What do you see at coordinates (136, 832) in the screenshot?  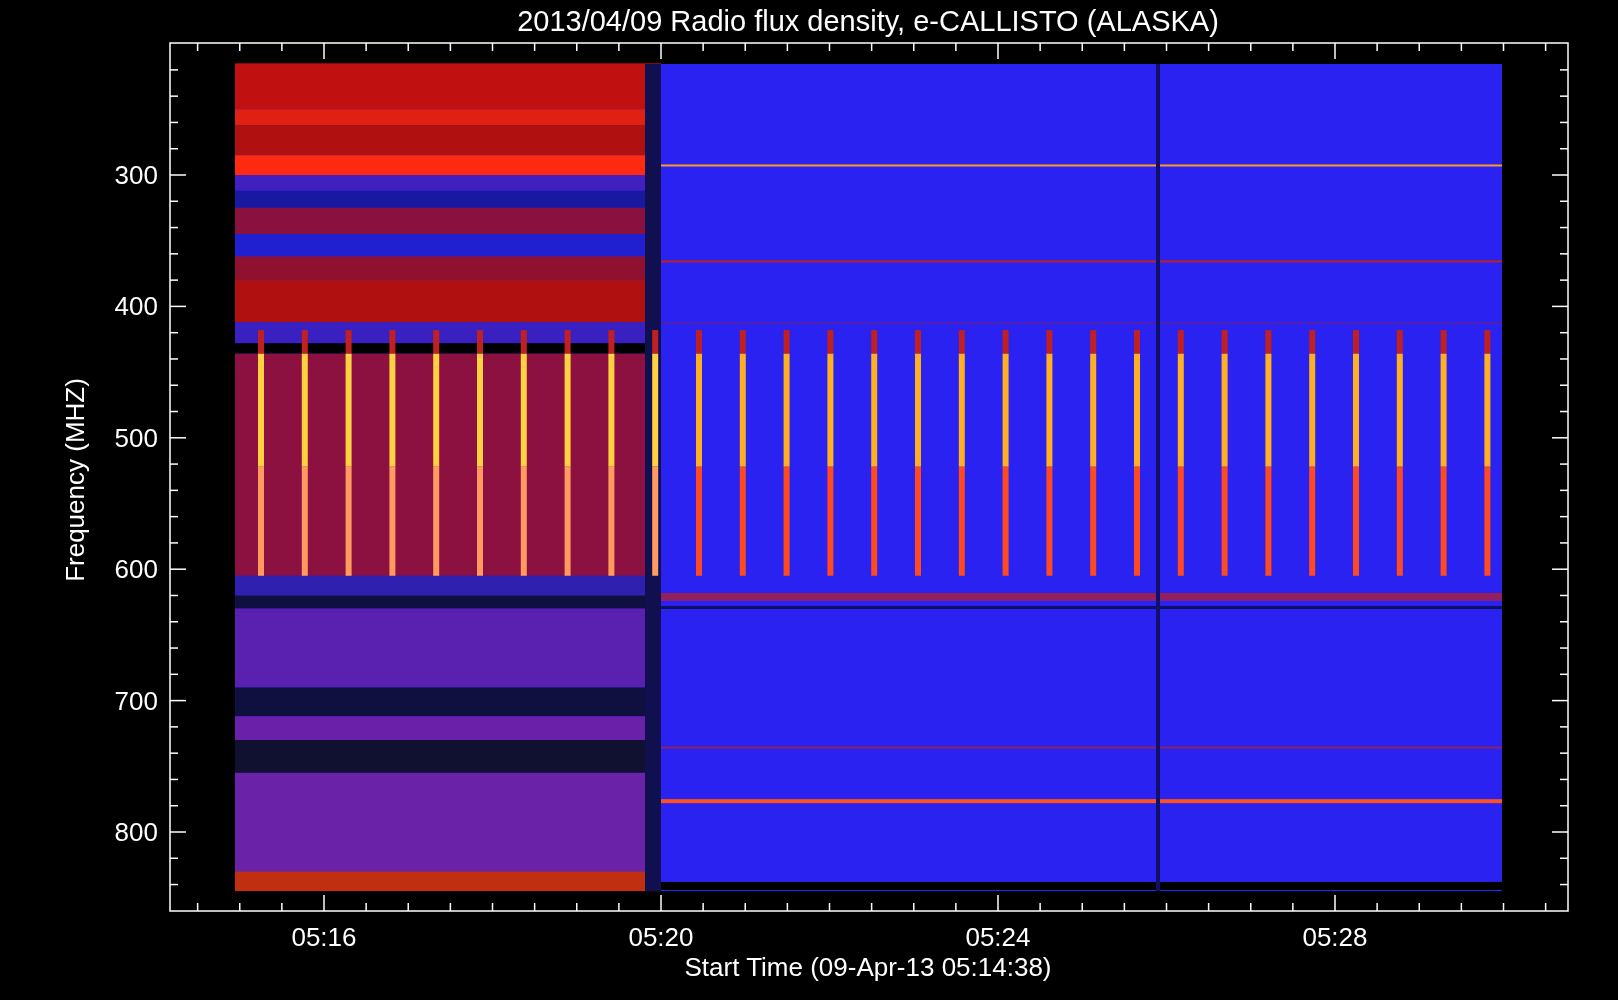 I see `y-tick-label: 800` at bounding box center [136, 832].